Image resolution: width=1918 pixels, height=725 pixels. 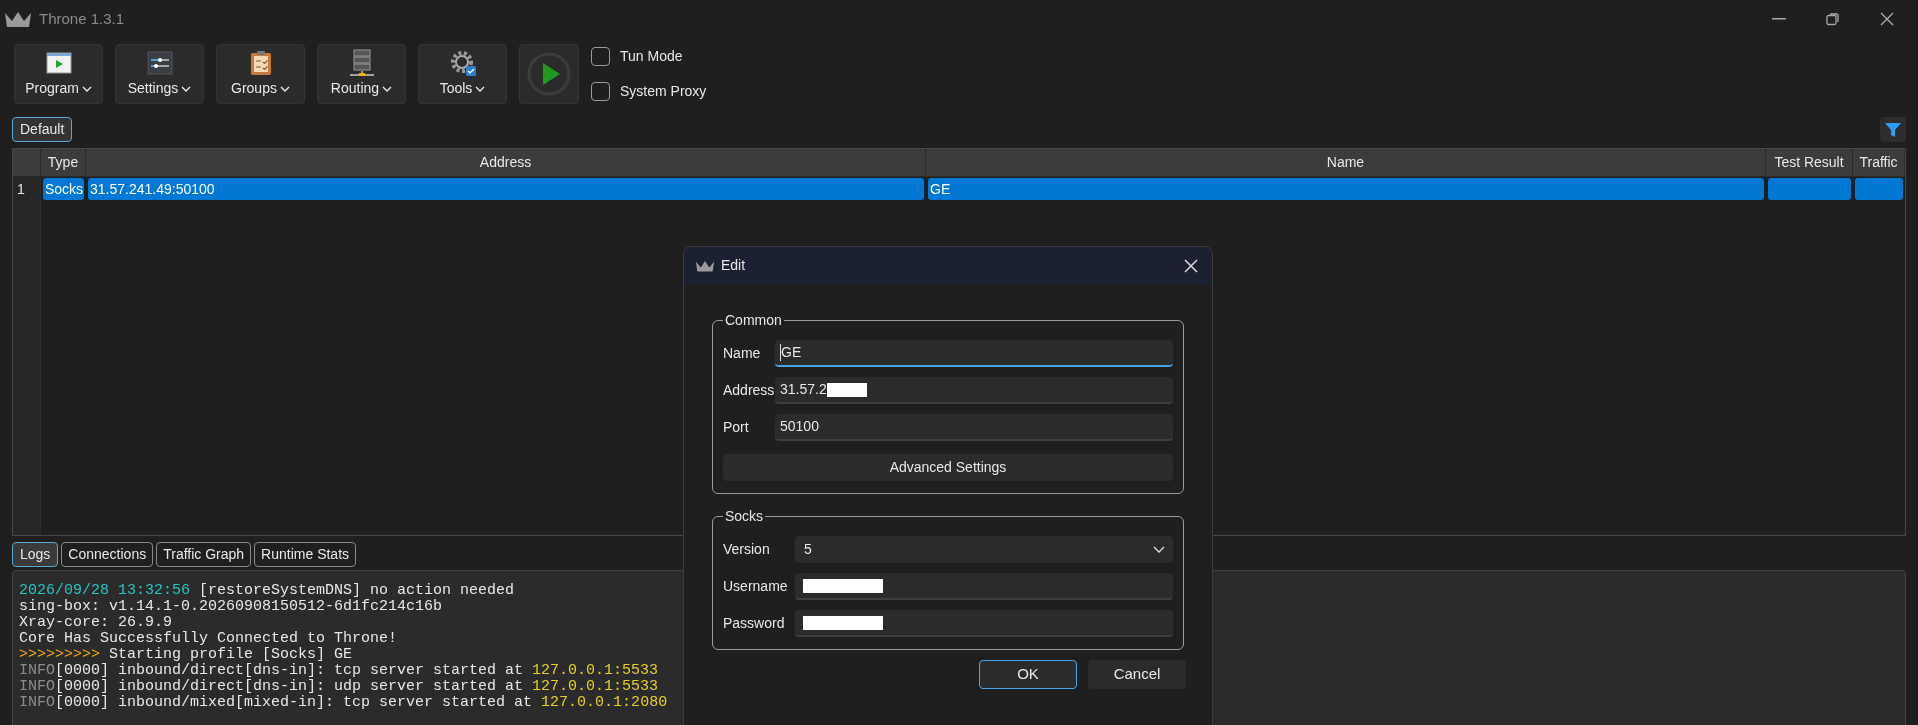 I want to click on field-label: Username, so click(x=756, y=586).